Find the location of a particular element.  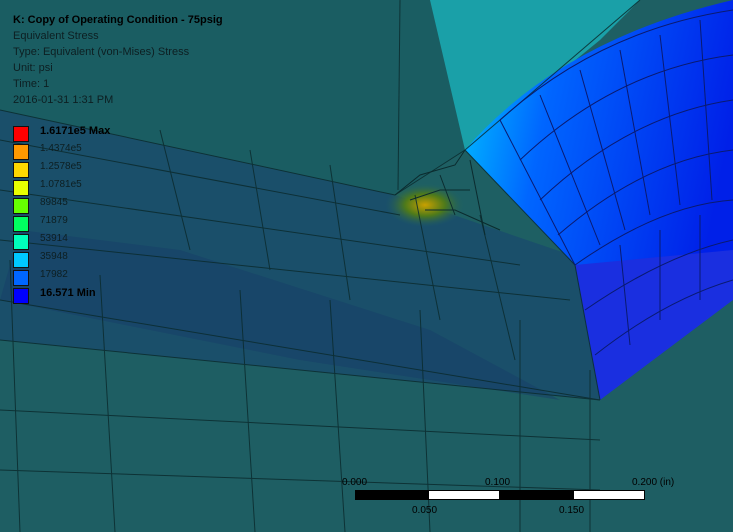

scale-label-0-150: 0.150 is located at coordinates (572, 510).